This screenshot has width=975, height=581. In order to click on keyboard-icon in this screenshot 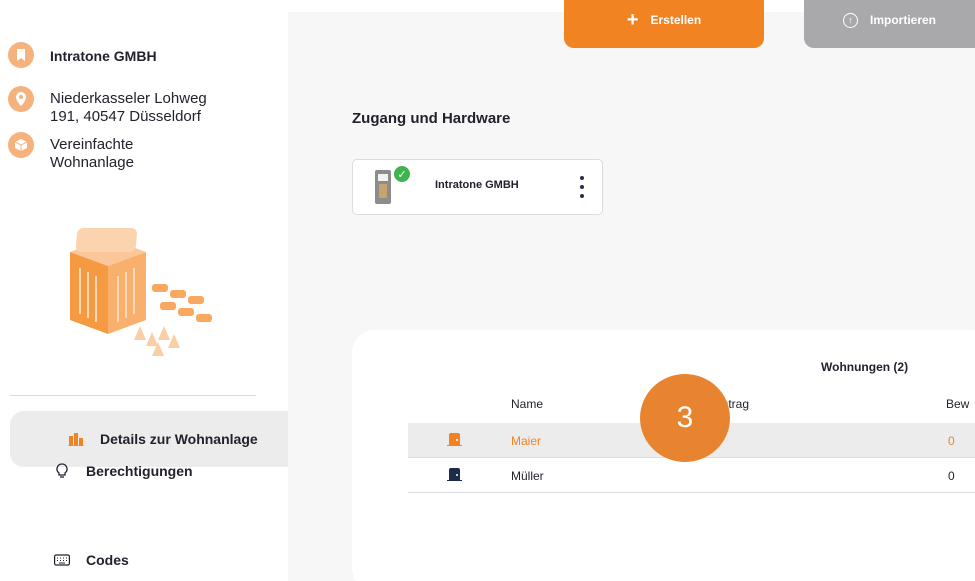, I will do `click(62, 560)`.